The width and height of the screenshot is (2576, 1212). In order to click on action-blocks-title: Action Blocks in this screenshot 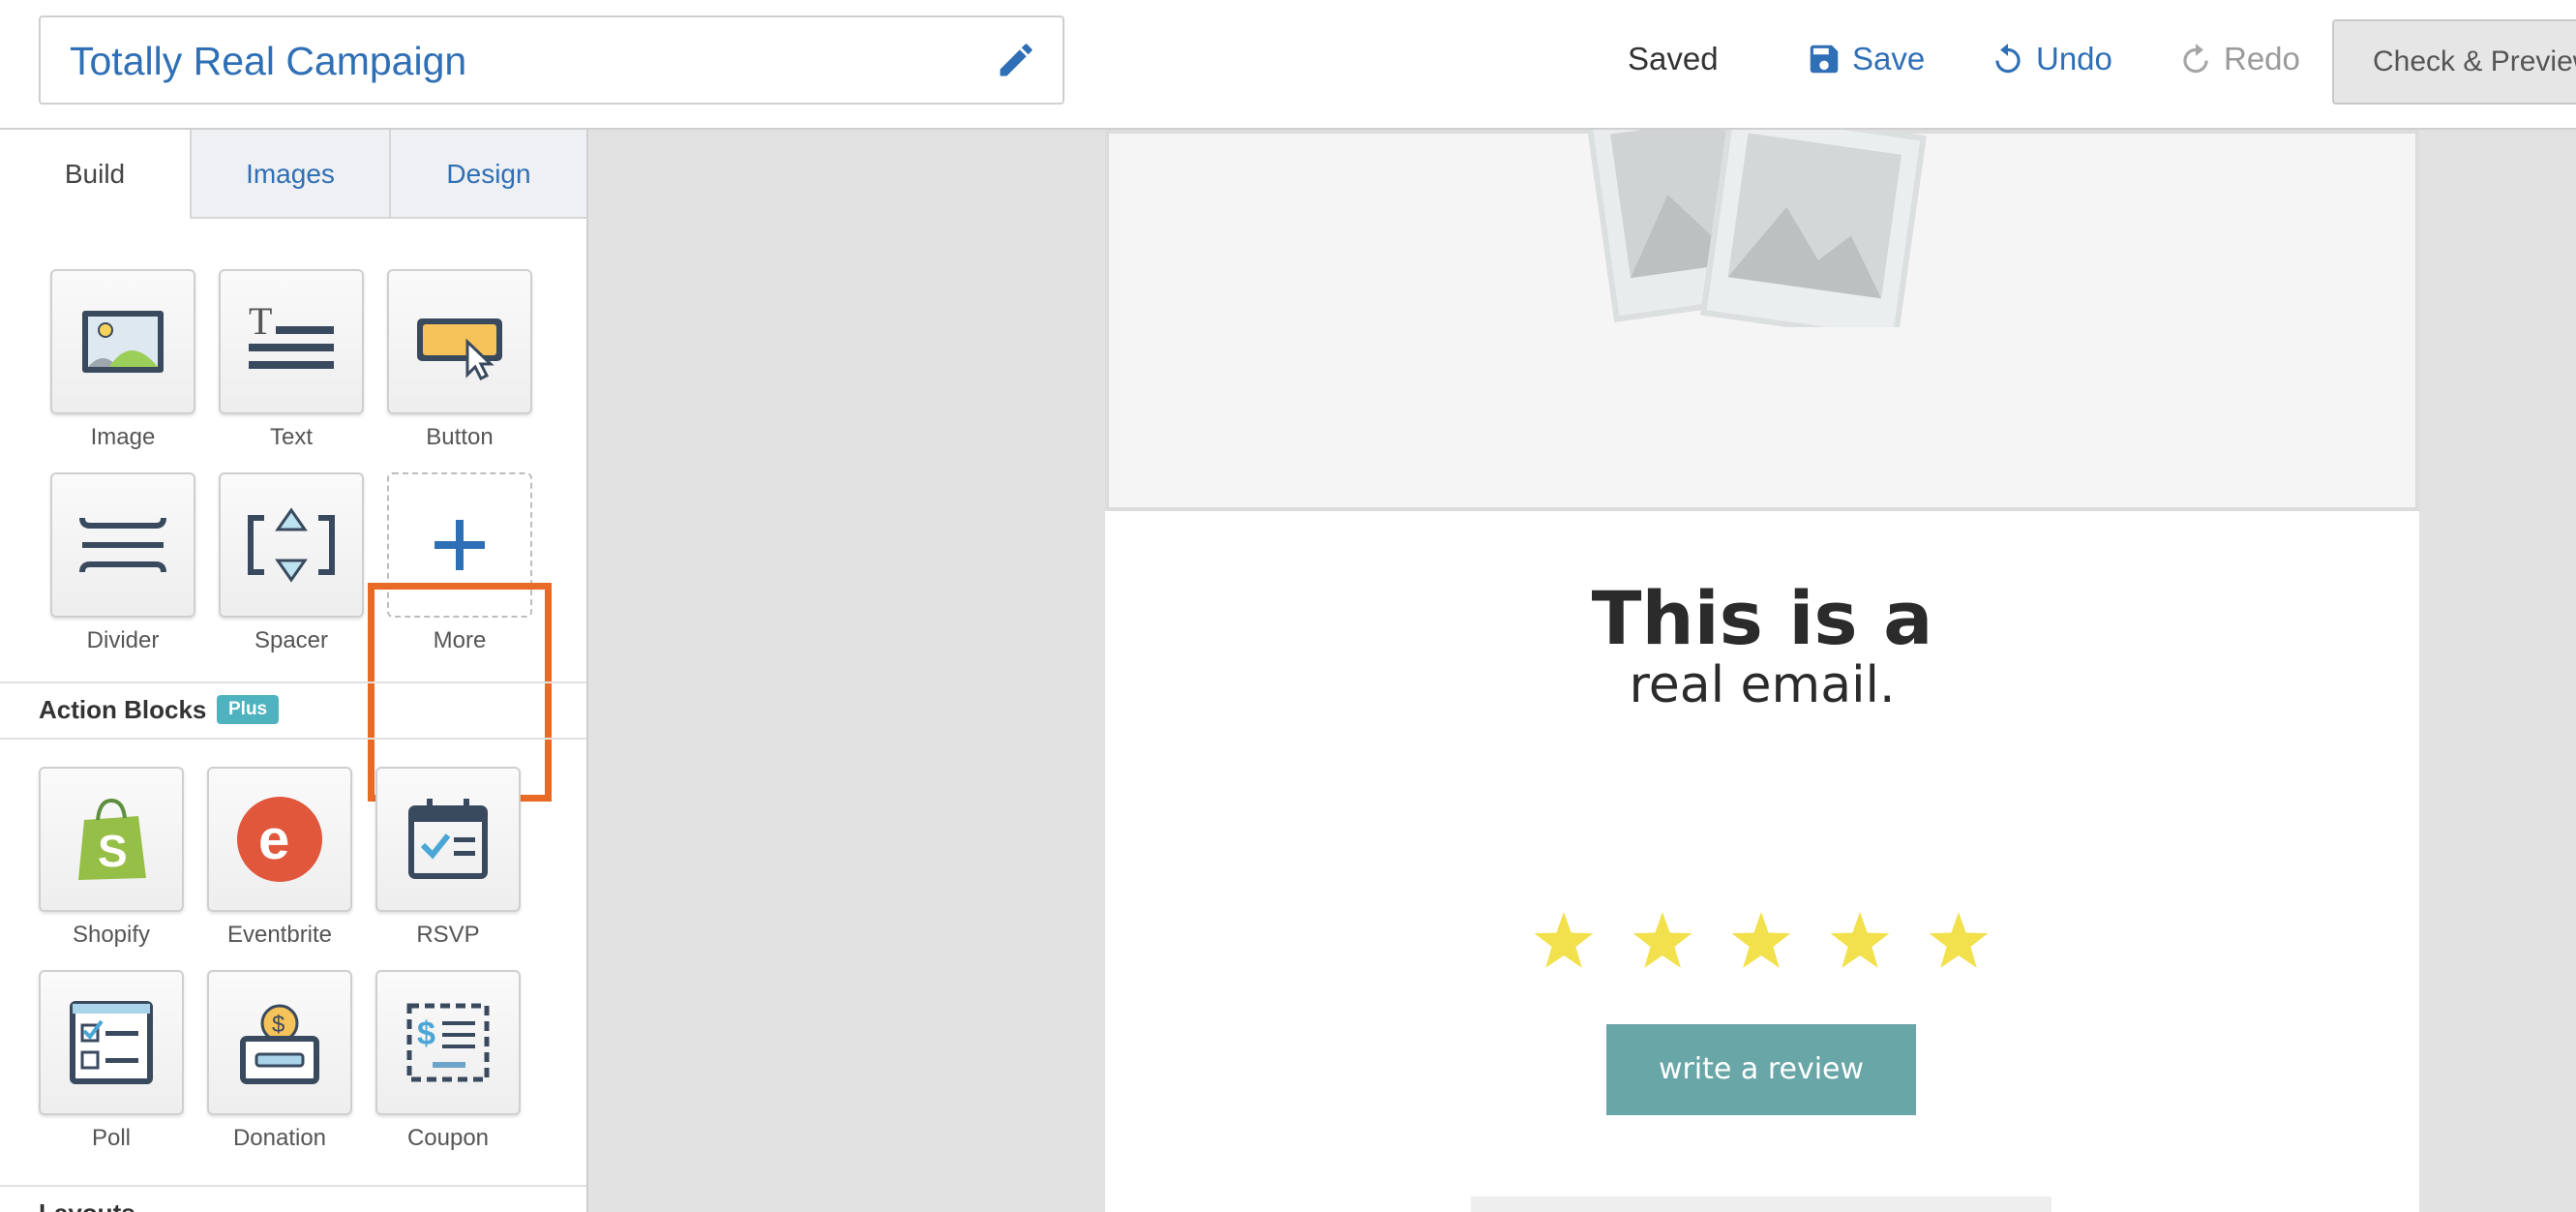, I will do `click(123, 709)`.